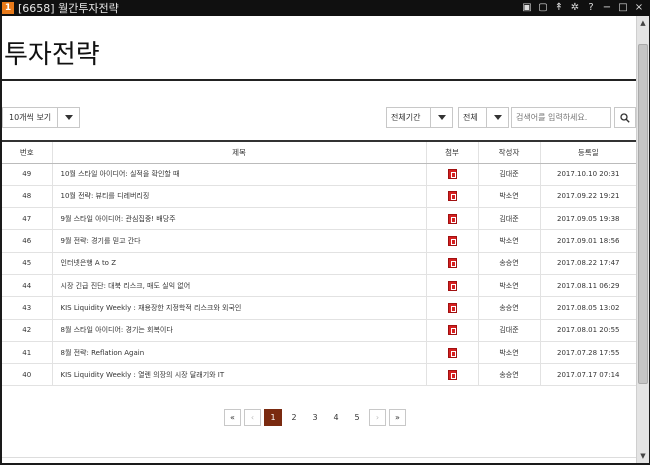  Describe the element at coordinates (273, 417) in the screenshot. I see `page-1-button: 1` at that location.